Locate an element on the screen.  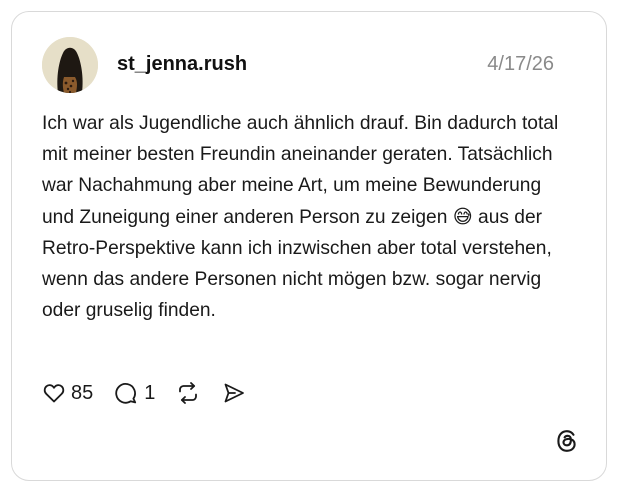
threads-logo-icon is located at coordinates (566, 441).